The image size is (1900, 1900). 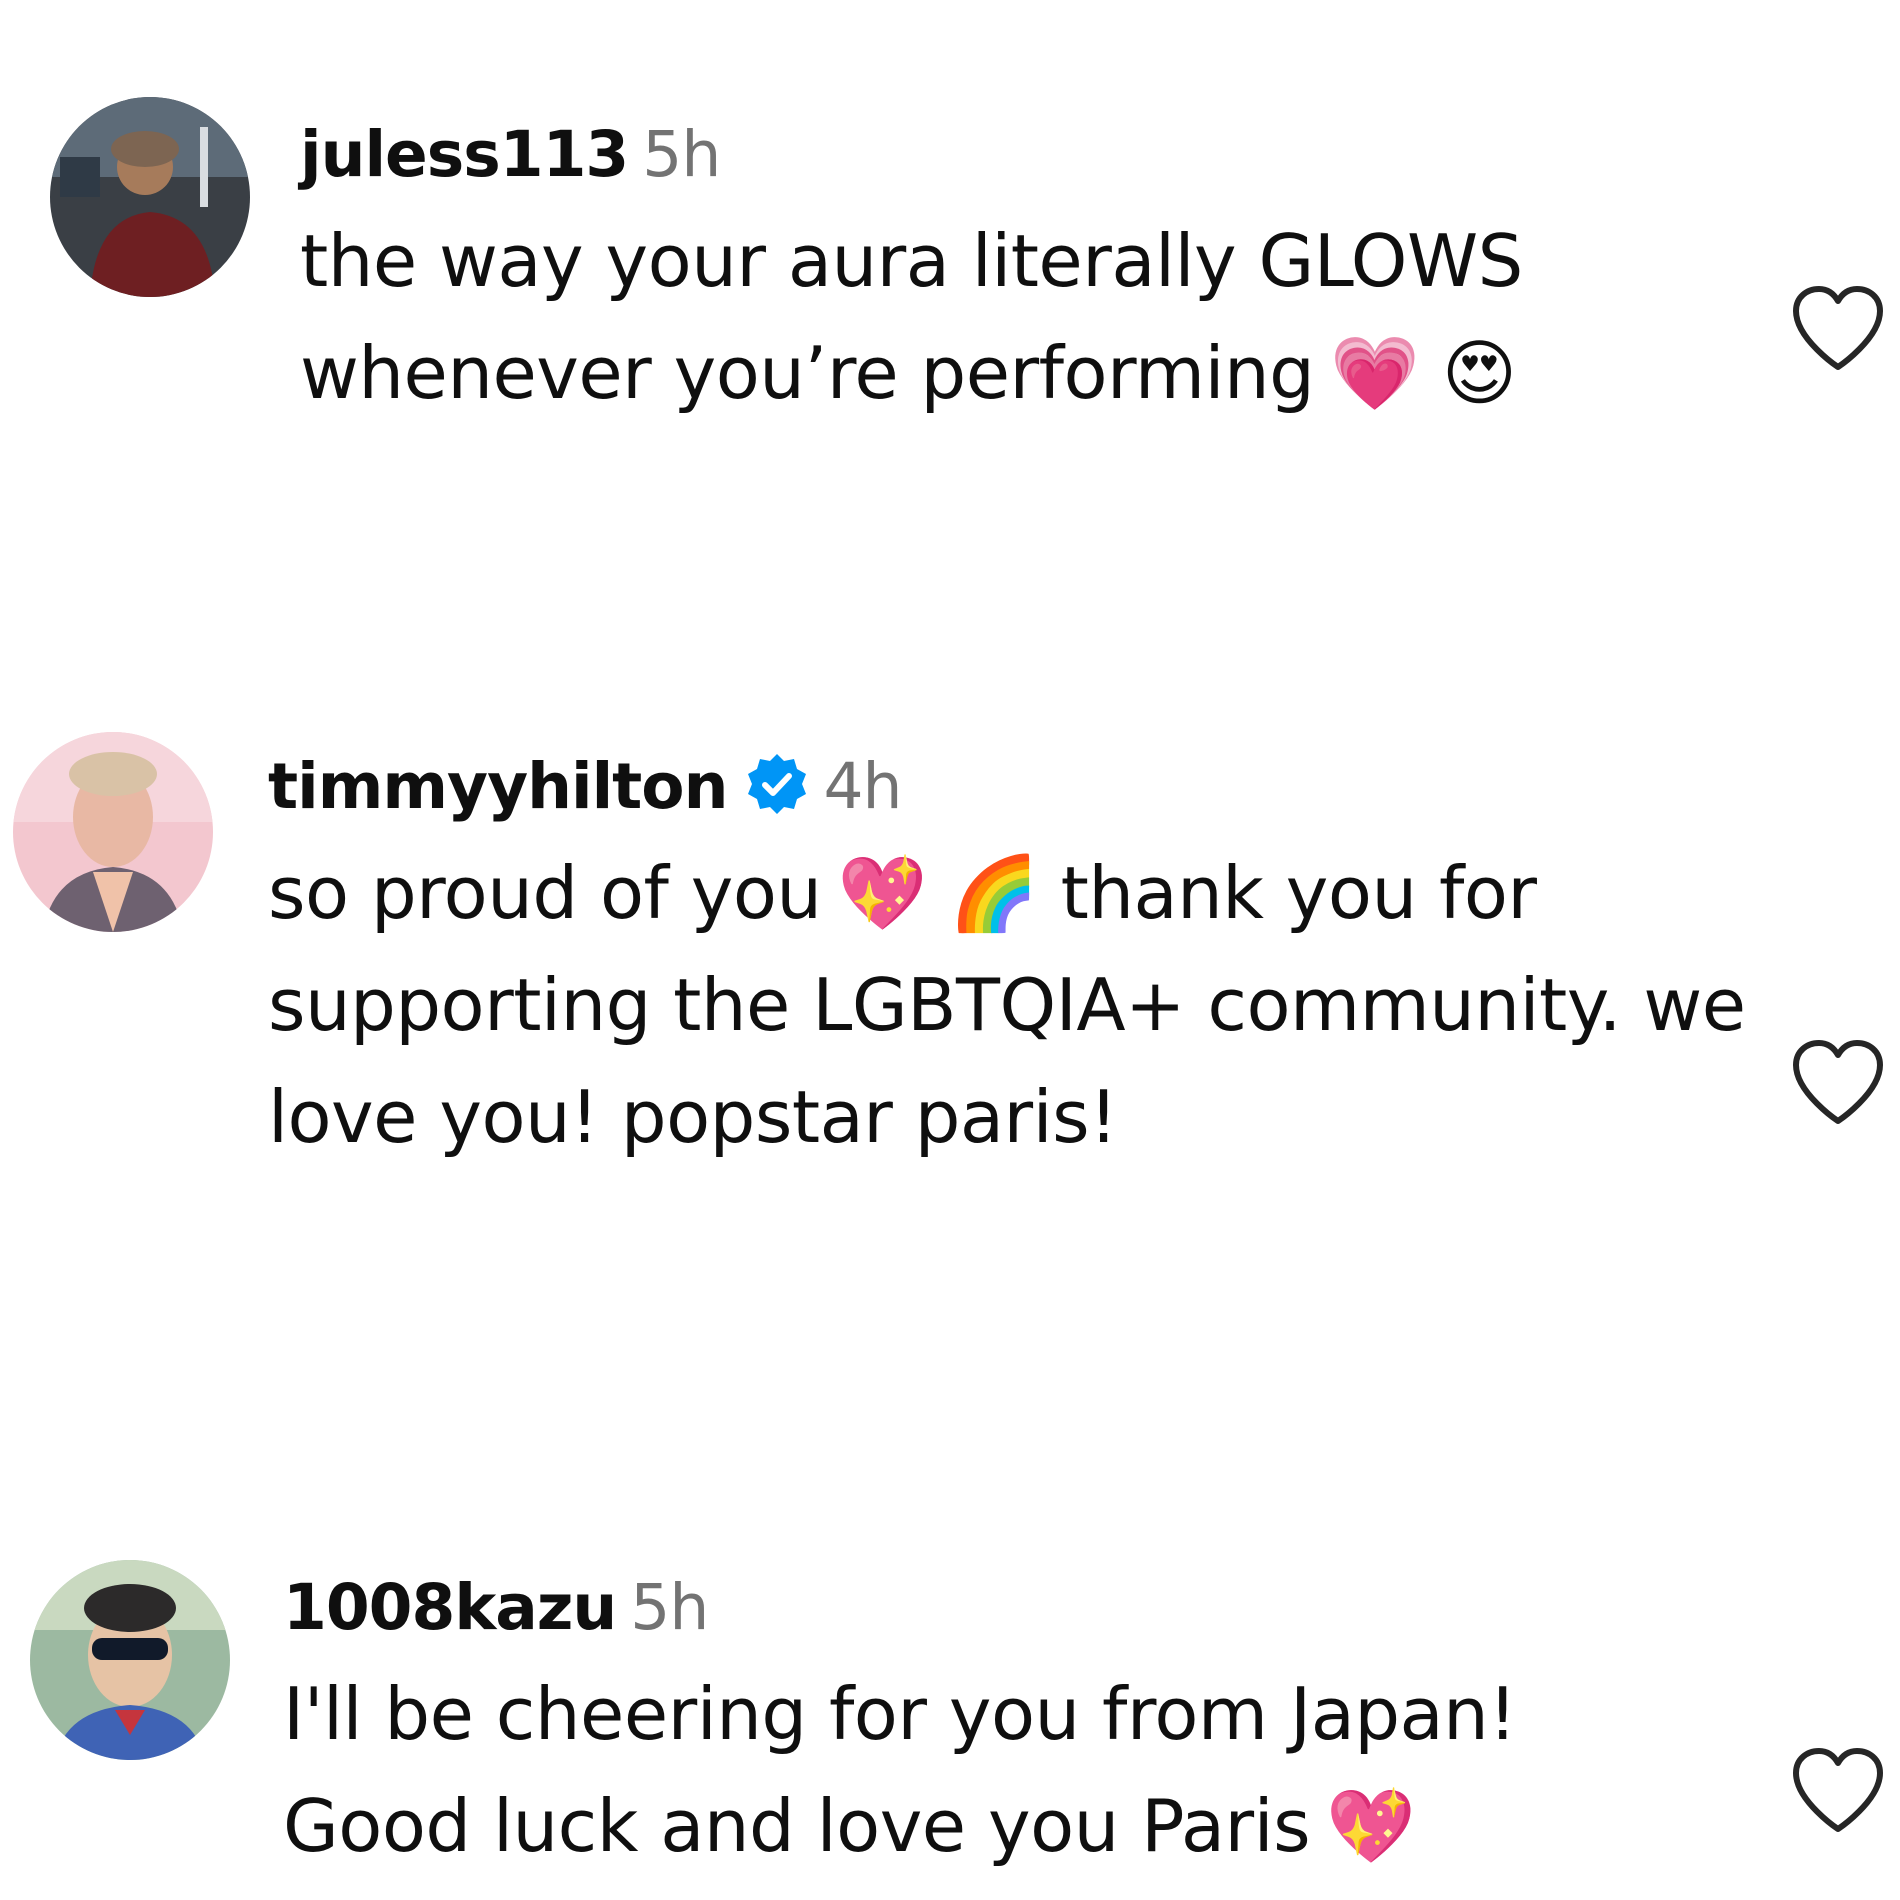 What do you see at coordinates (862, 786) in the screenshot?
I see `timestamp: 4h` at bounding box center [862, 786].